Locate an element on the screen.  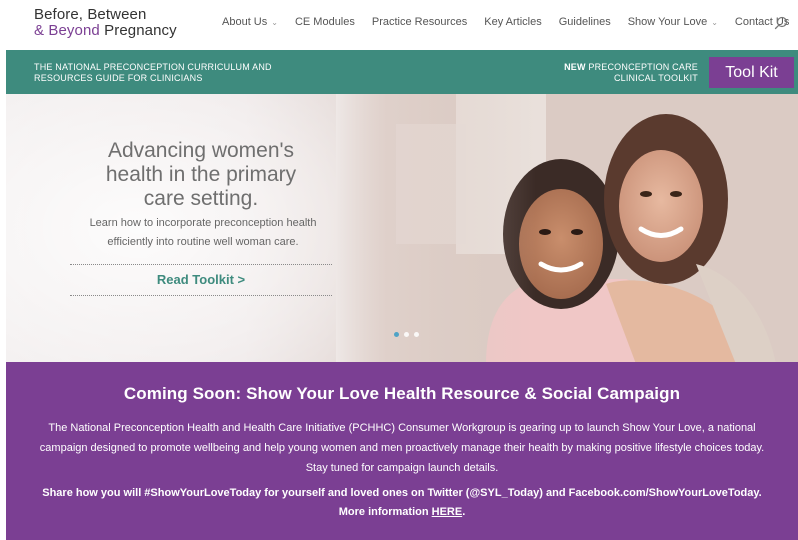
nav-label: About Us is located at coordinates (245, 22).